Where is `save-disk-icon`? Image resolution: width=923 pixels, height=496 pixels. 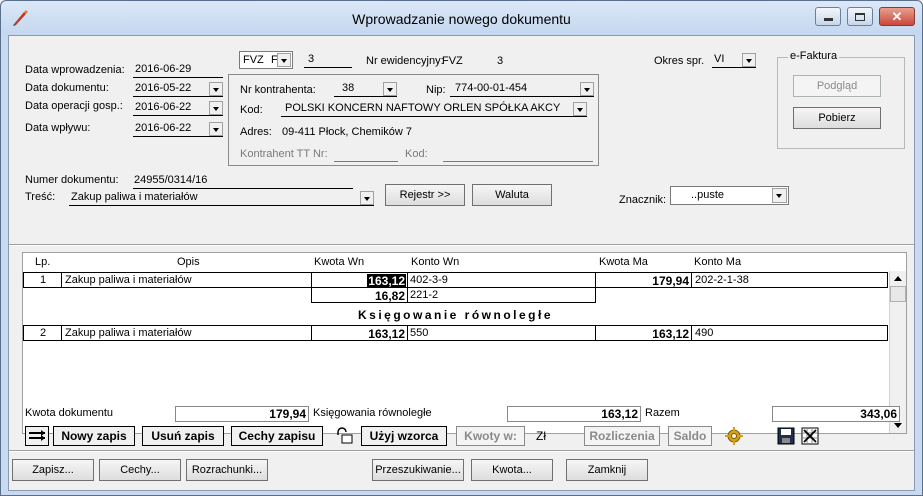
save-disk-icon is located at coordinates (786, 436).